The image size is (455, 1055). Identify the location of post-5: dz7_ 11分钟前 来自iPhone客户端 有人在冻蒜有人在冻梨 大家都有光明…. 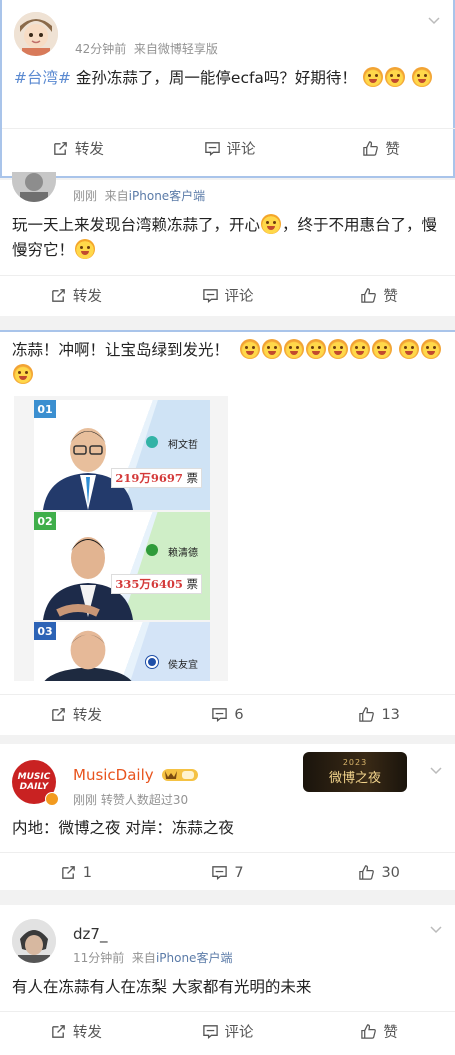
(227, 980).